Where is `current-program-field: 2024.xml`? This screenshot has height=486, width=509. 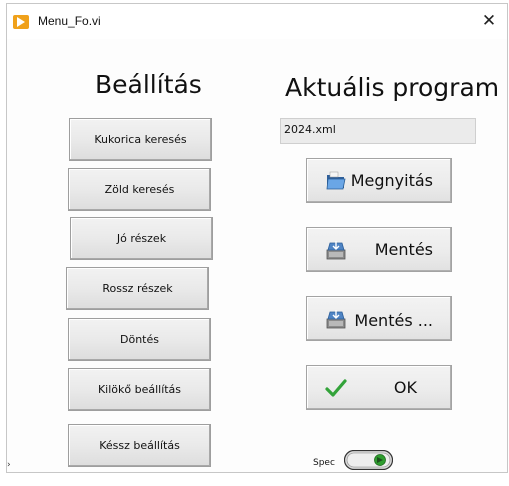
current-program-field: 2024.xml is located at coordinates (378, 131).